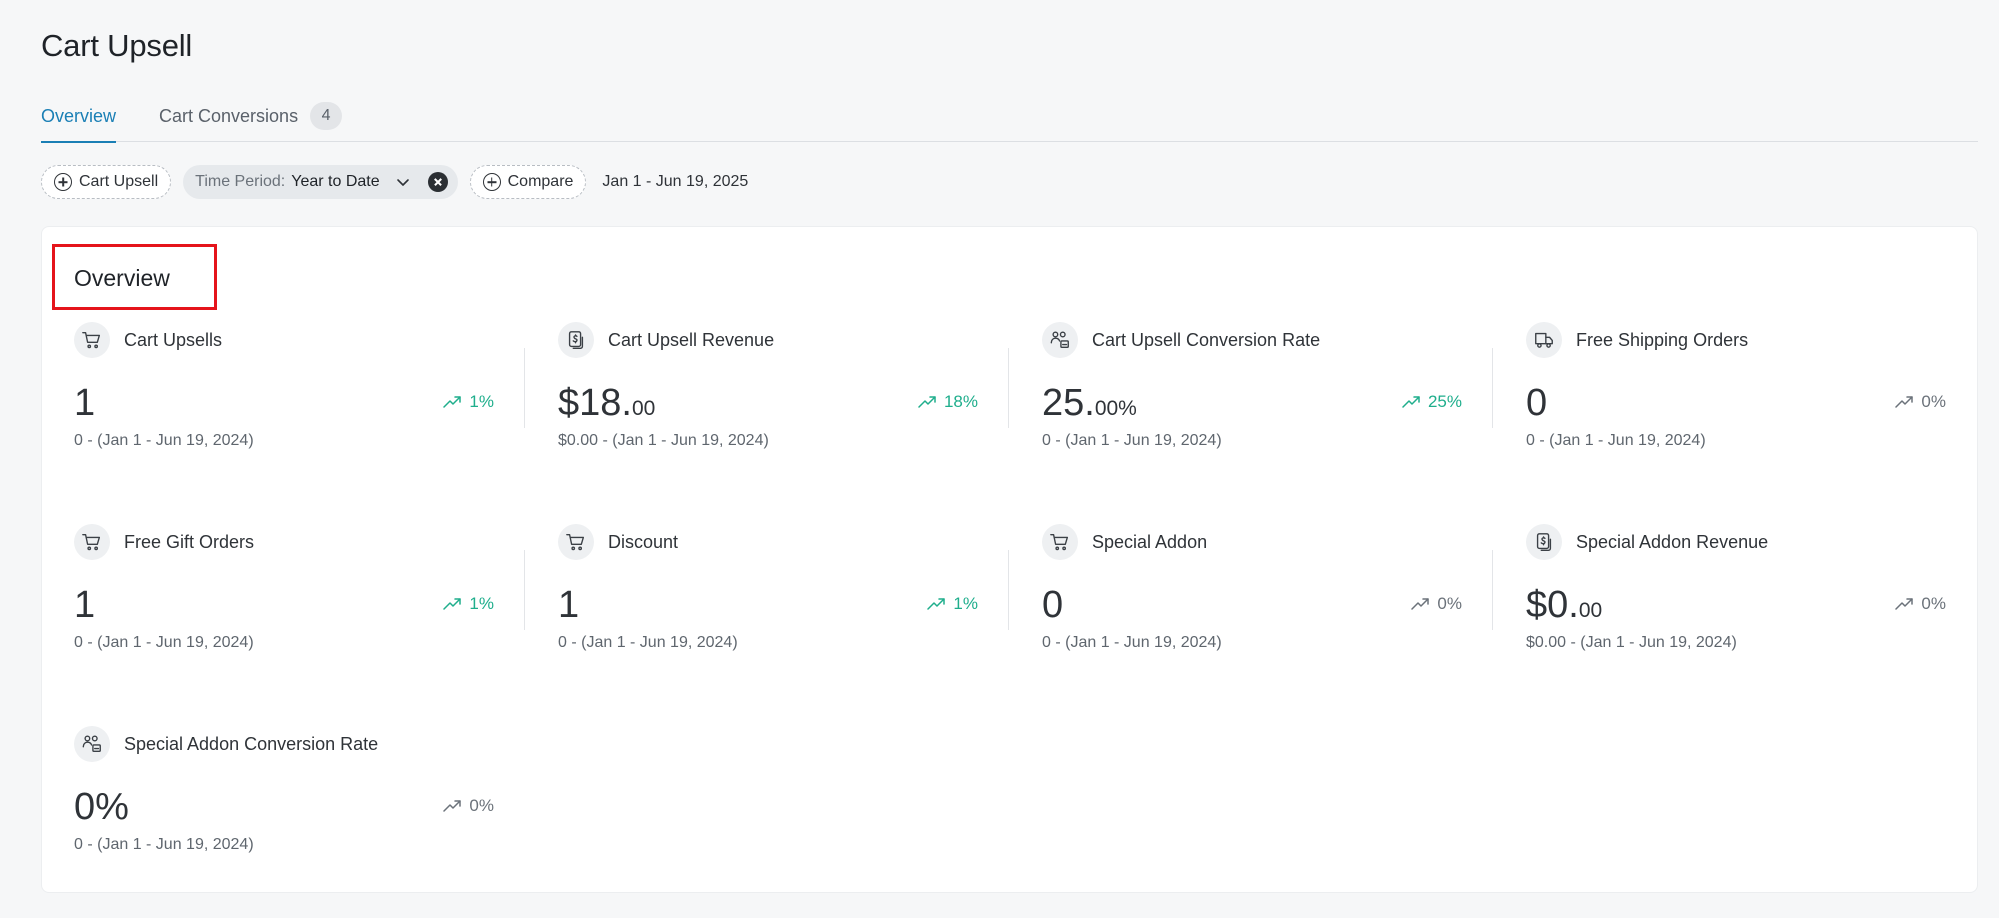  I want to click on metric-header: Free Shipping Orders, so click(1637, 340).